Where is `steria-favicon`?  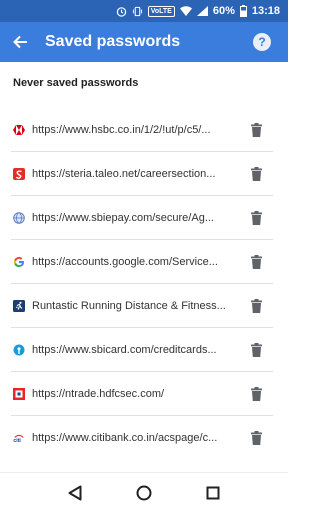
steria-favicon is located at coordinates (19, 174).